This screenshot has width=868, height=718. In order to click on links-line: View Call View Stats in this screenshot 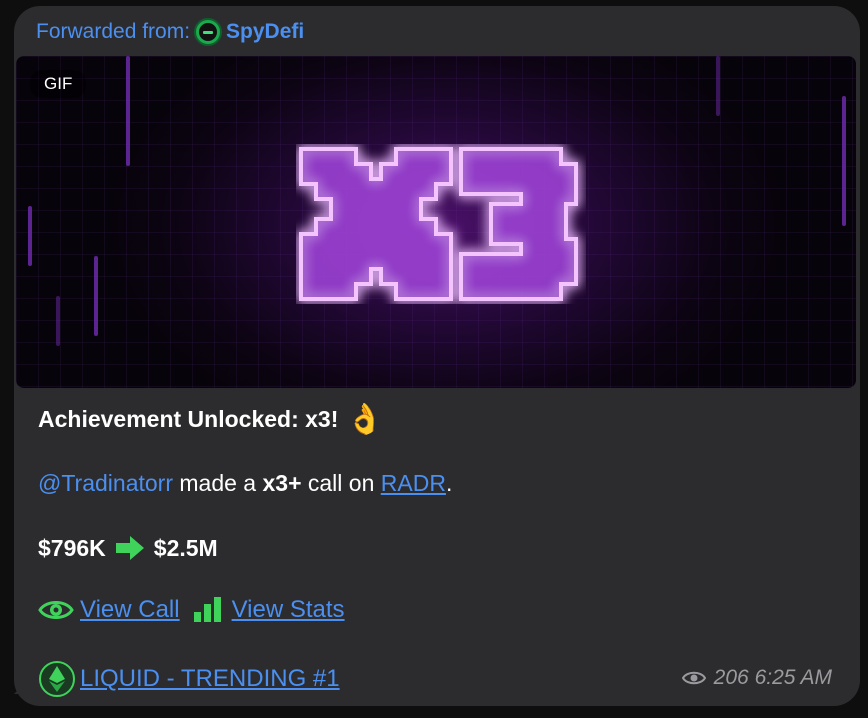, I will do `click(191, 610)`.